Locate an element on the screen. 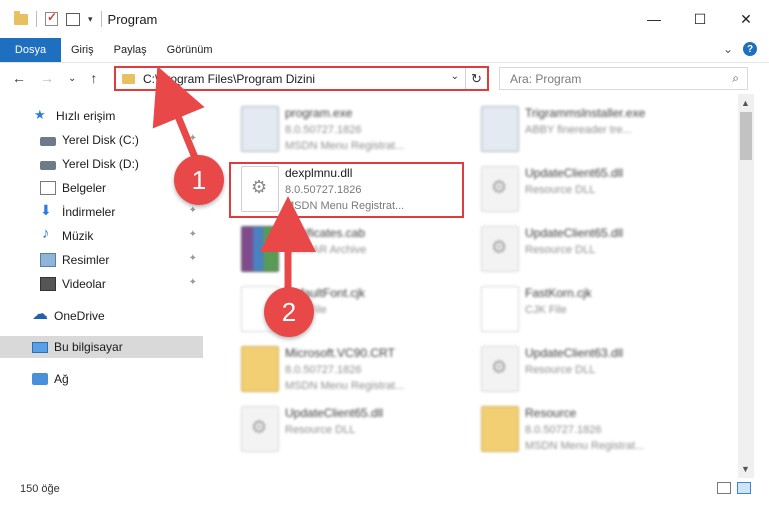 The width and height of the screenshot is (769, 517). arrow-to-address-bar is located at coordinates (178, 114).